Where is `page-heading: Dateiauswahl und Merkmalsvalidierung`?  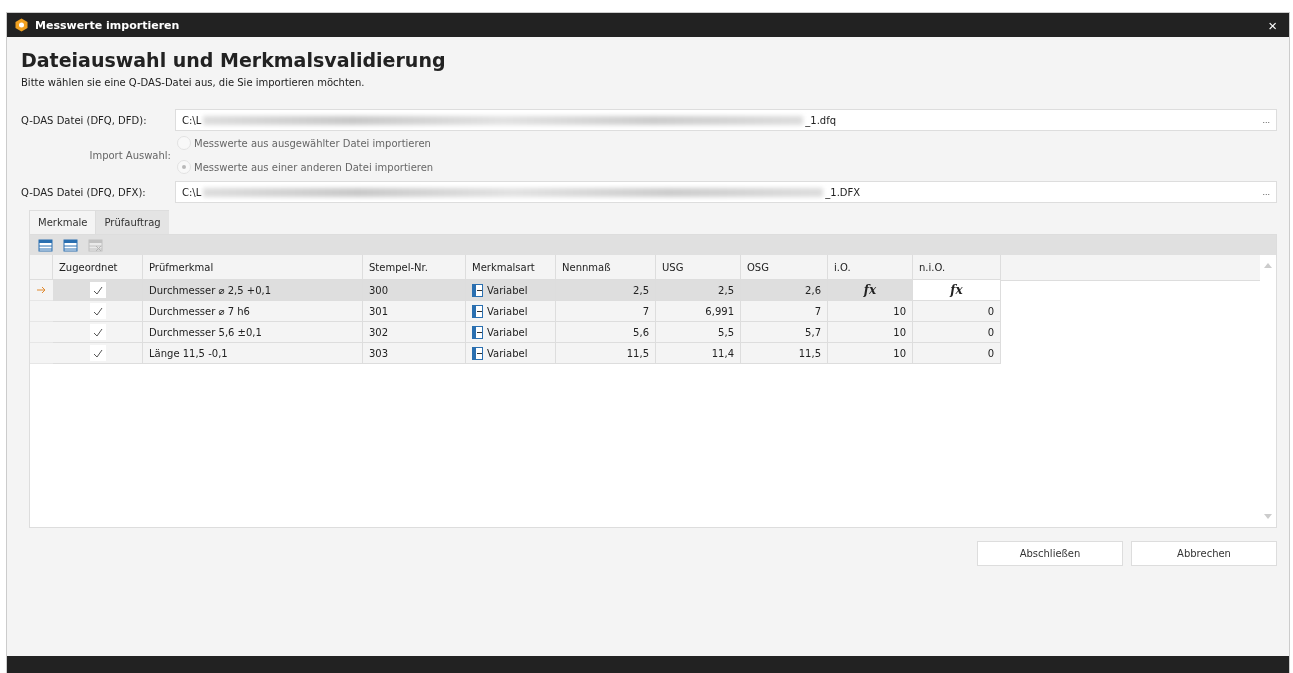
page-heading: Dateiauswahl und Merkmalsvalidierung is located at coordinates (234, 60).